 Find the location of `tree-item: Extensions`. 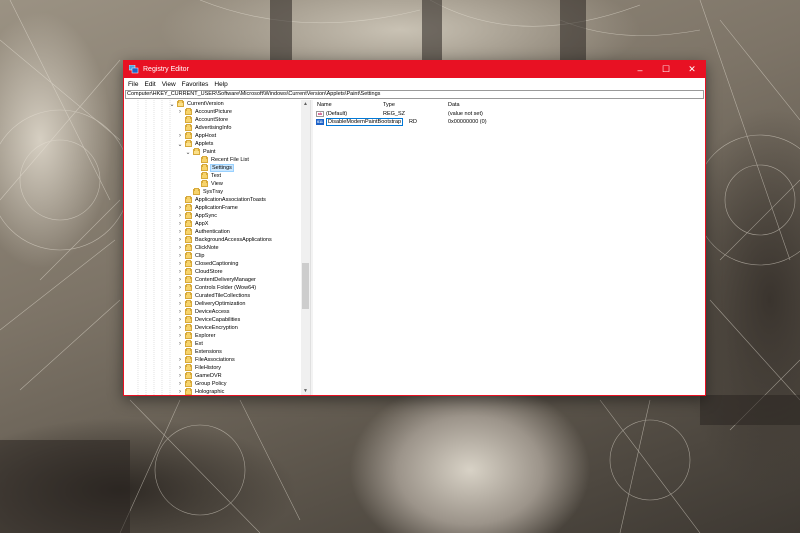

tree-item: Extensions is located at coordinates (199, 352).